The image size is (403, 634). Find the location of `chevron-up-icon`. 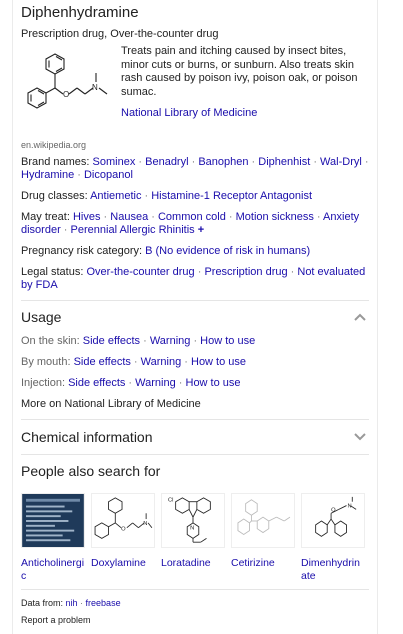

chevron-up-icon is located at coordinates (360, 317).